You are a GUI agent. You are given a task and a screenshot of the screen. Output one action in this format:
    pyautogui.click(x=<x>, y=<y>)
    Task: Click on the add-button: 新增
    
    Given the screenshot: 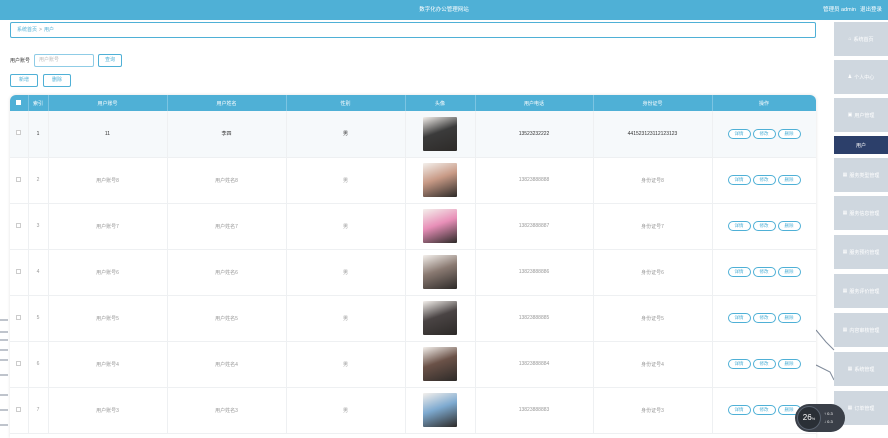 What is the action you would take?
    pyautogui.click(x=24, y=80)
    